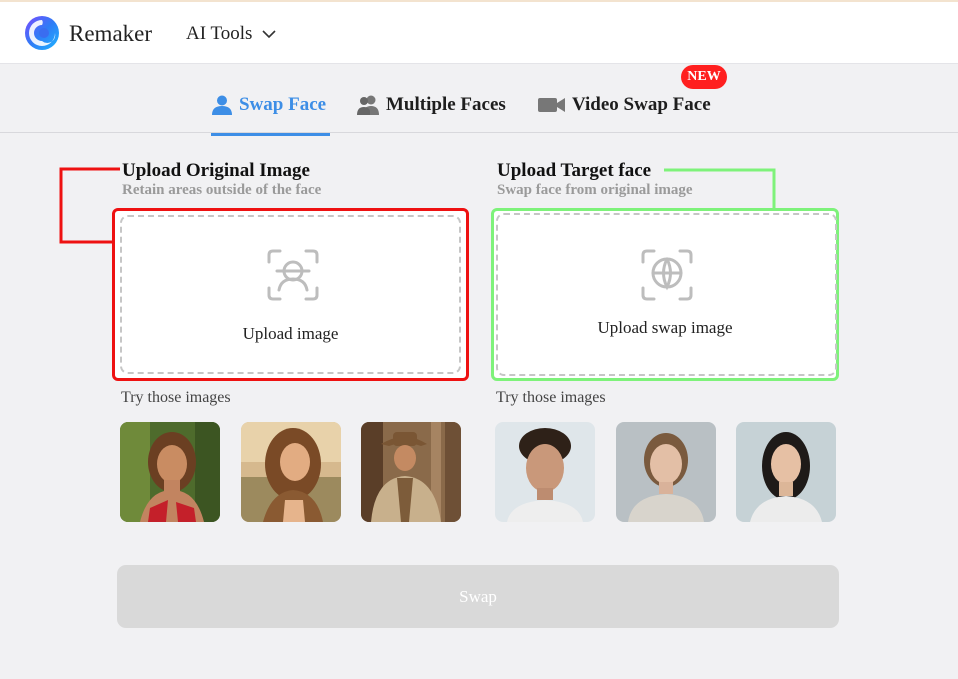 This screenshot has width=958, height=679. Describe the element at coordinates (667, 275) in the screenshot. I see `face-target-icon` at that location.